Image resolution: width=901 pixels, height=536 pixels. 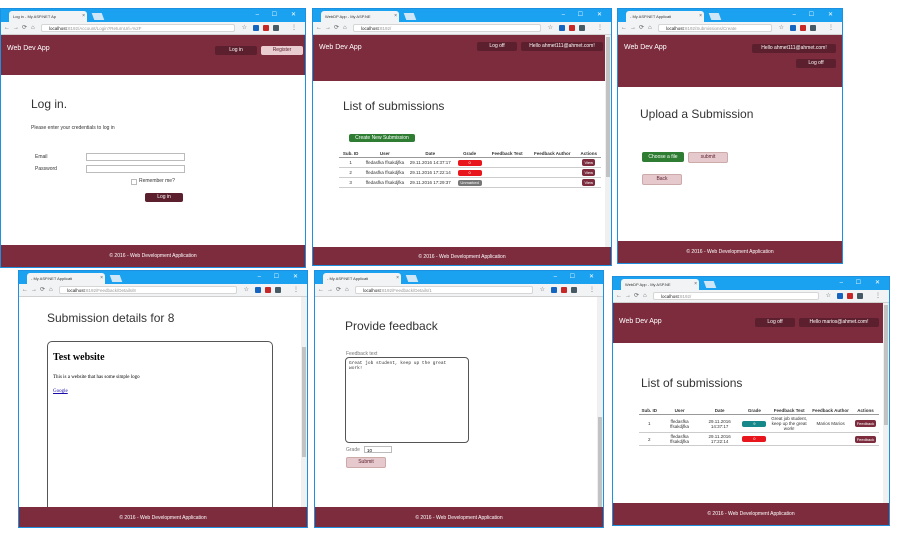 What do you see at coordinates (839, 322) in the screenshot?
I see `user-greeting: Hello marios@ahmet.com!` at bounding box center [839, 322].